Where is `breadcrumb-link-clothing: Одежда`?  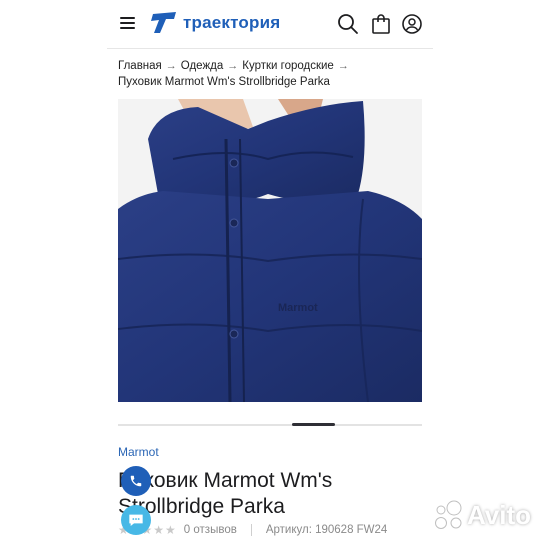 breadcrumb-link-clothing: Одежда is located at coordinates (202, 66).